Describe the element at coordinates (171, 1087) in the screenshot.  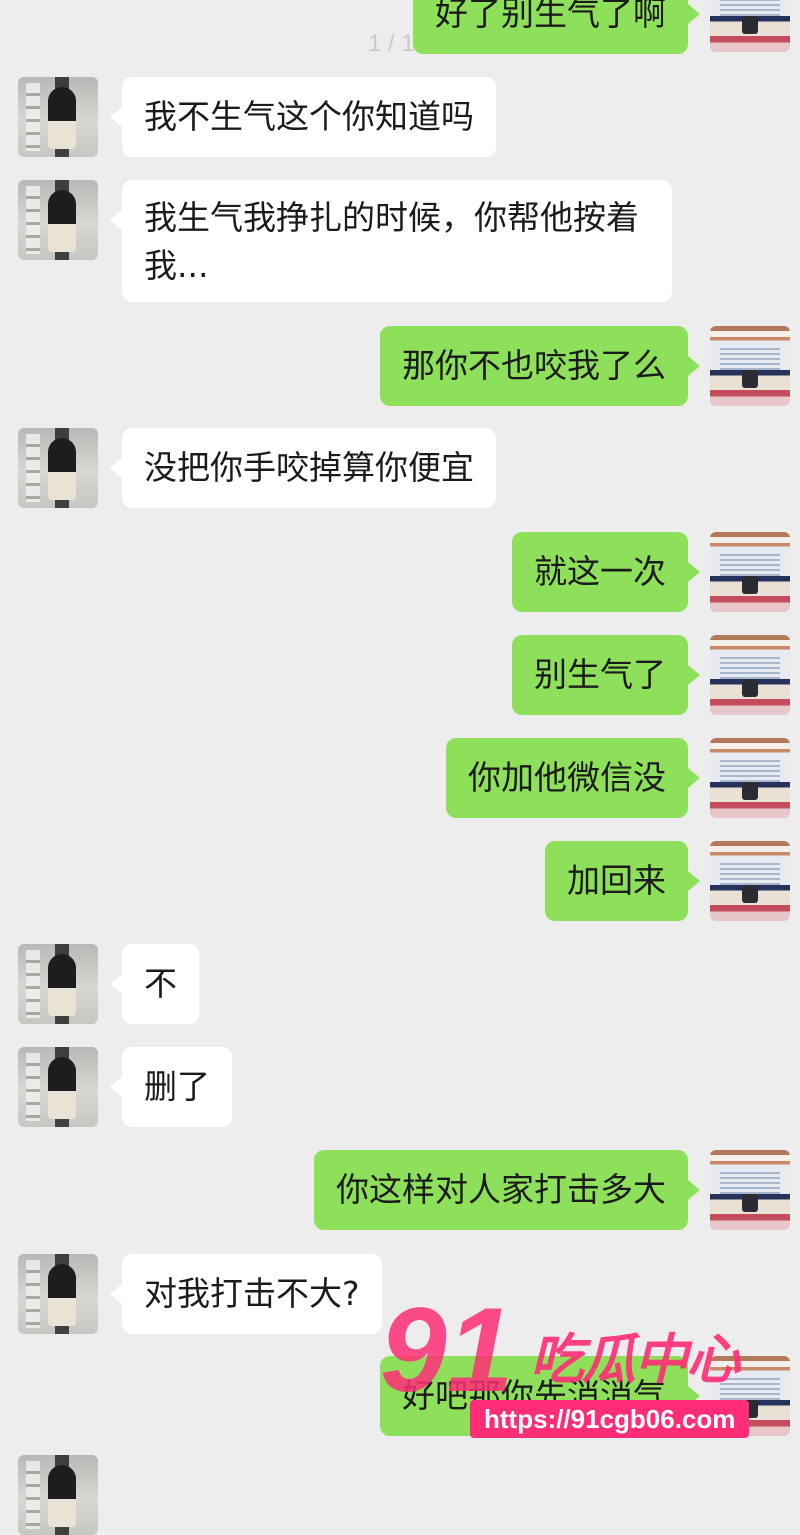
I see `message-bubble-received: 删了` at that location.